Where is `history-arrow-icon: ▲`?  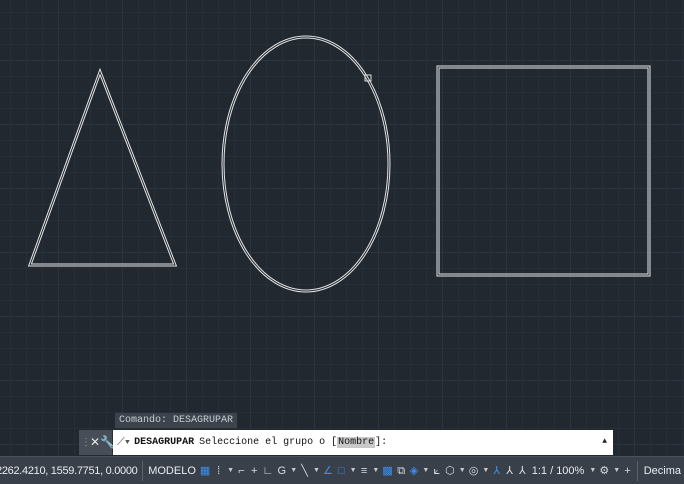
history-arrow-icon: ▲ is located at coordinates (604, 441).